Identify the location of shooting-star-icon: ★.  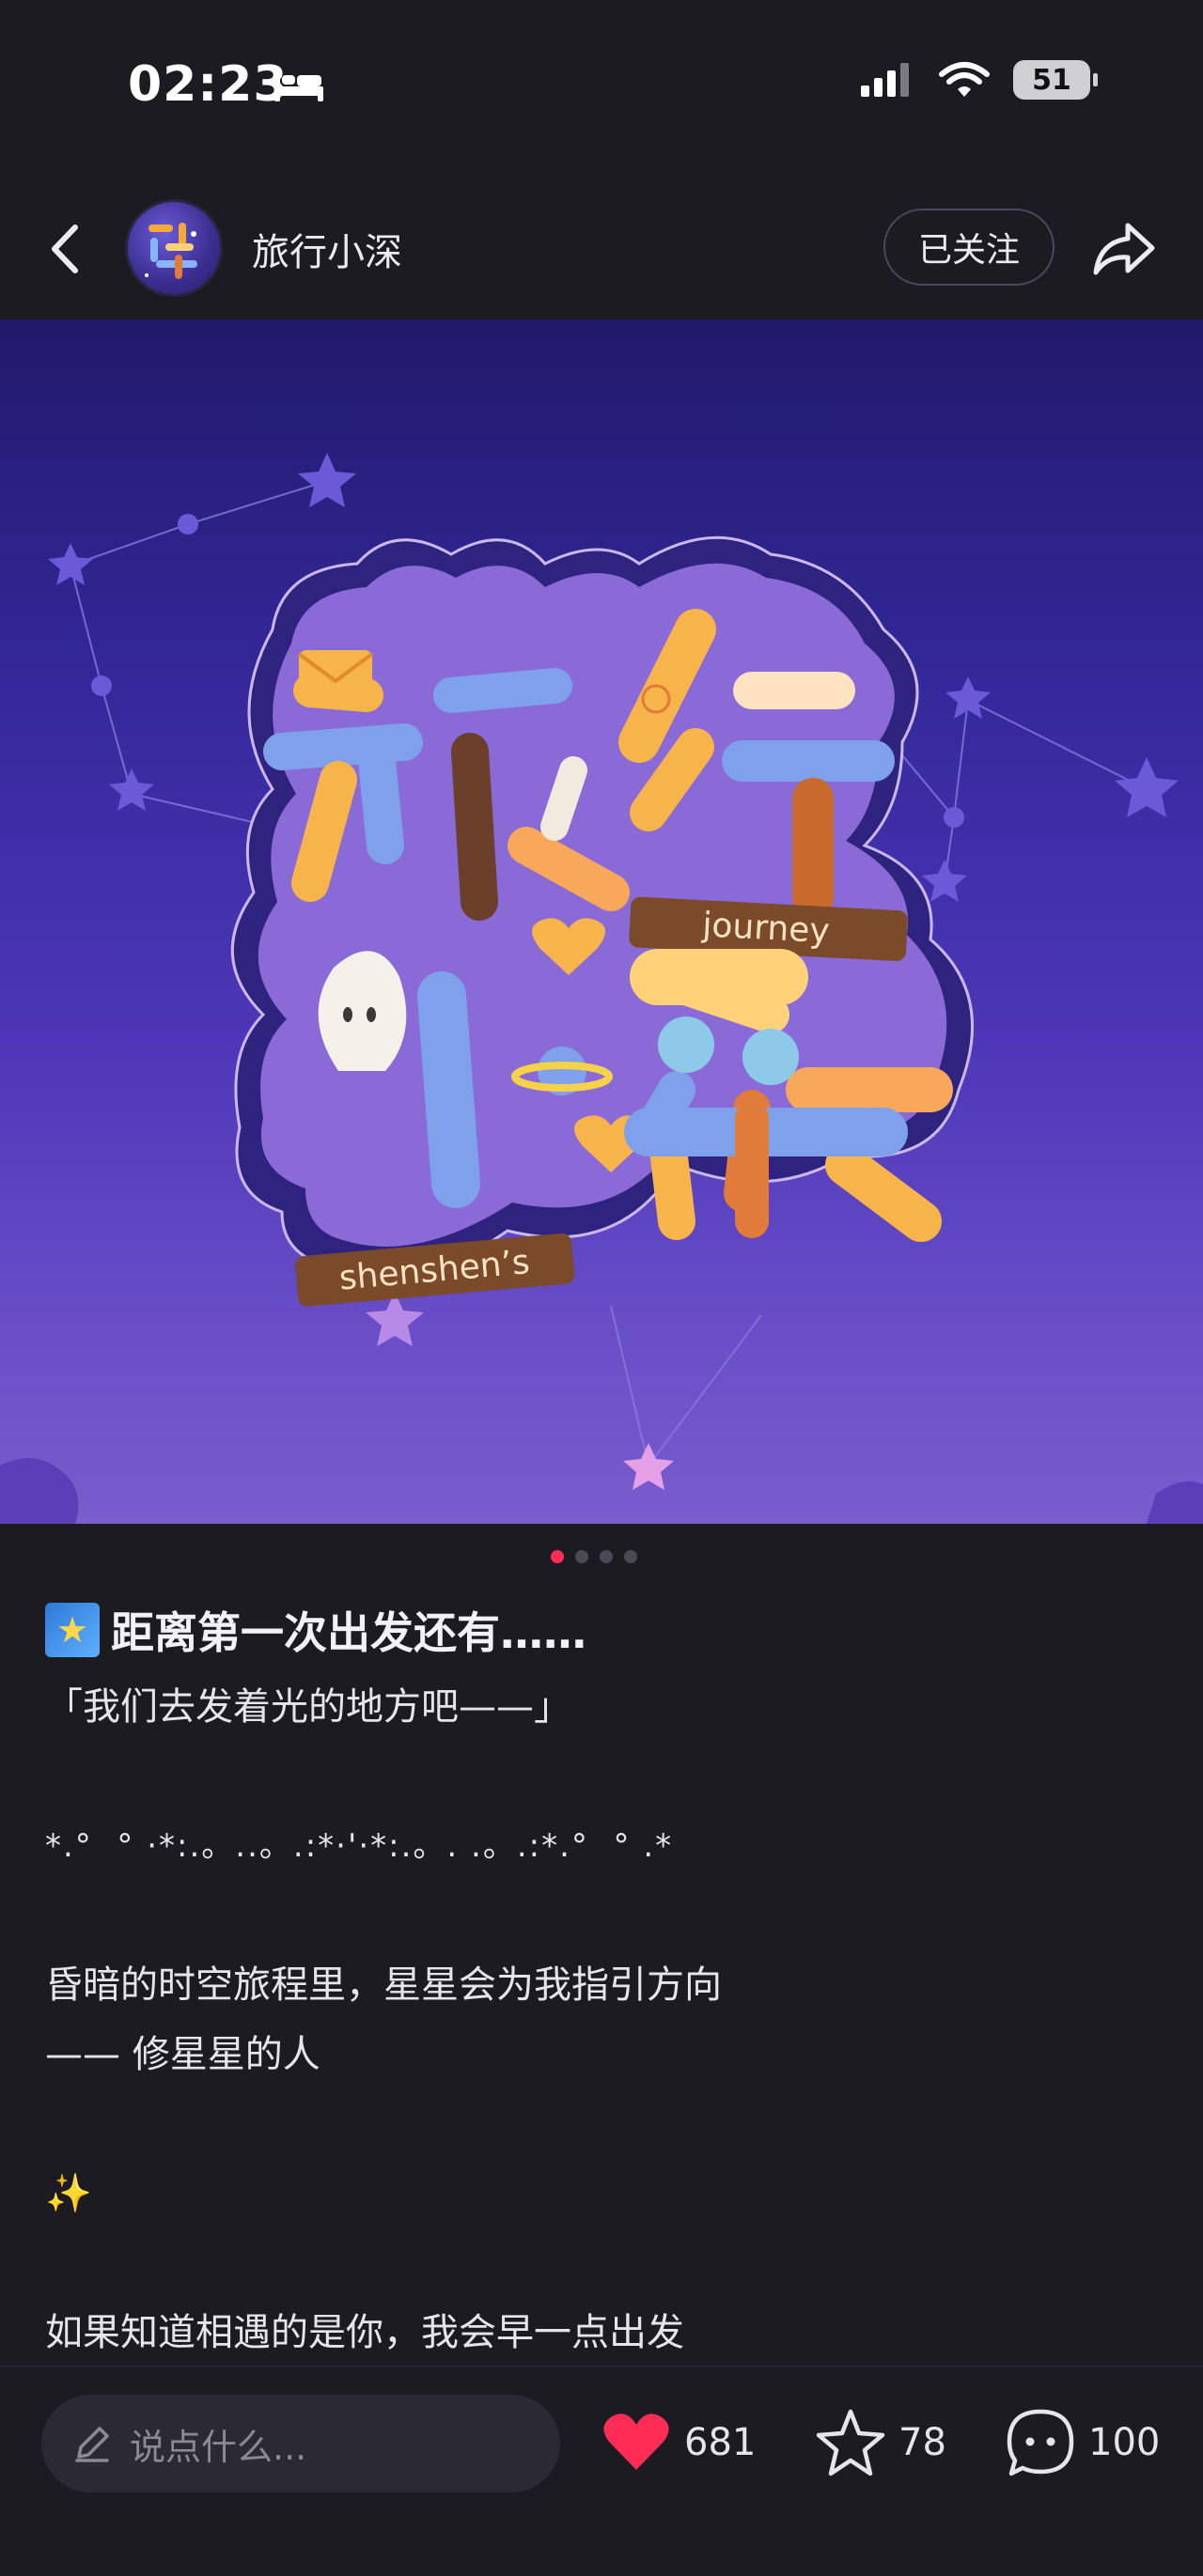
(72, 1630).